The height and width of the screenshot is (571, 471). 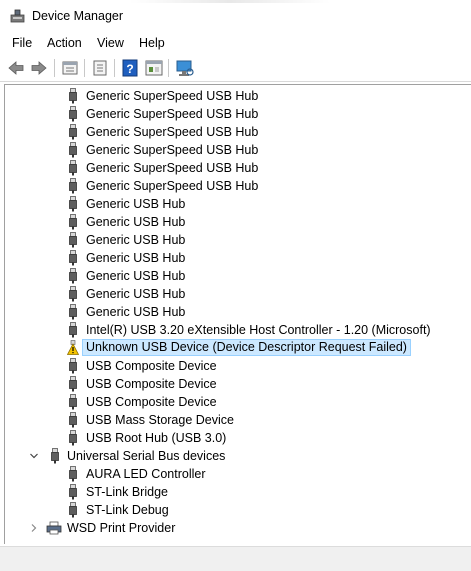 I want to click on tree-category-wsd-print-provider: WSD Print Provider, so click(x=235, y=528).